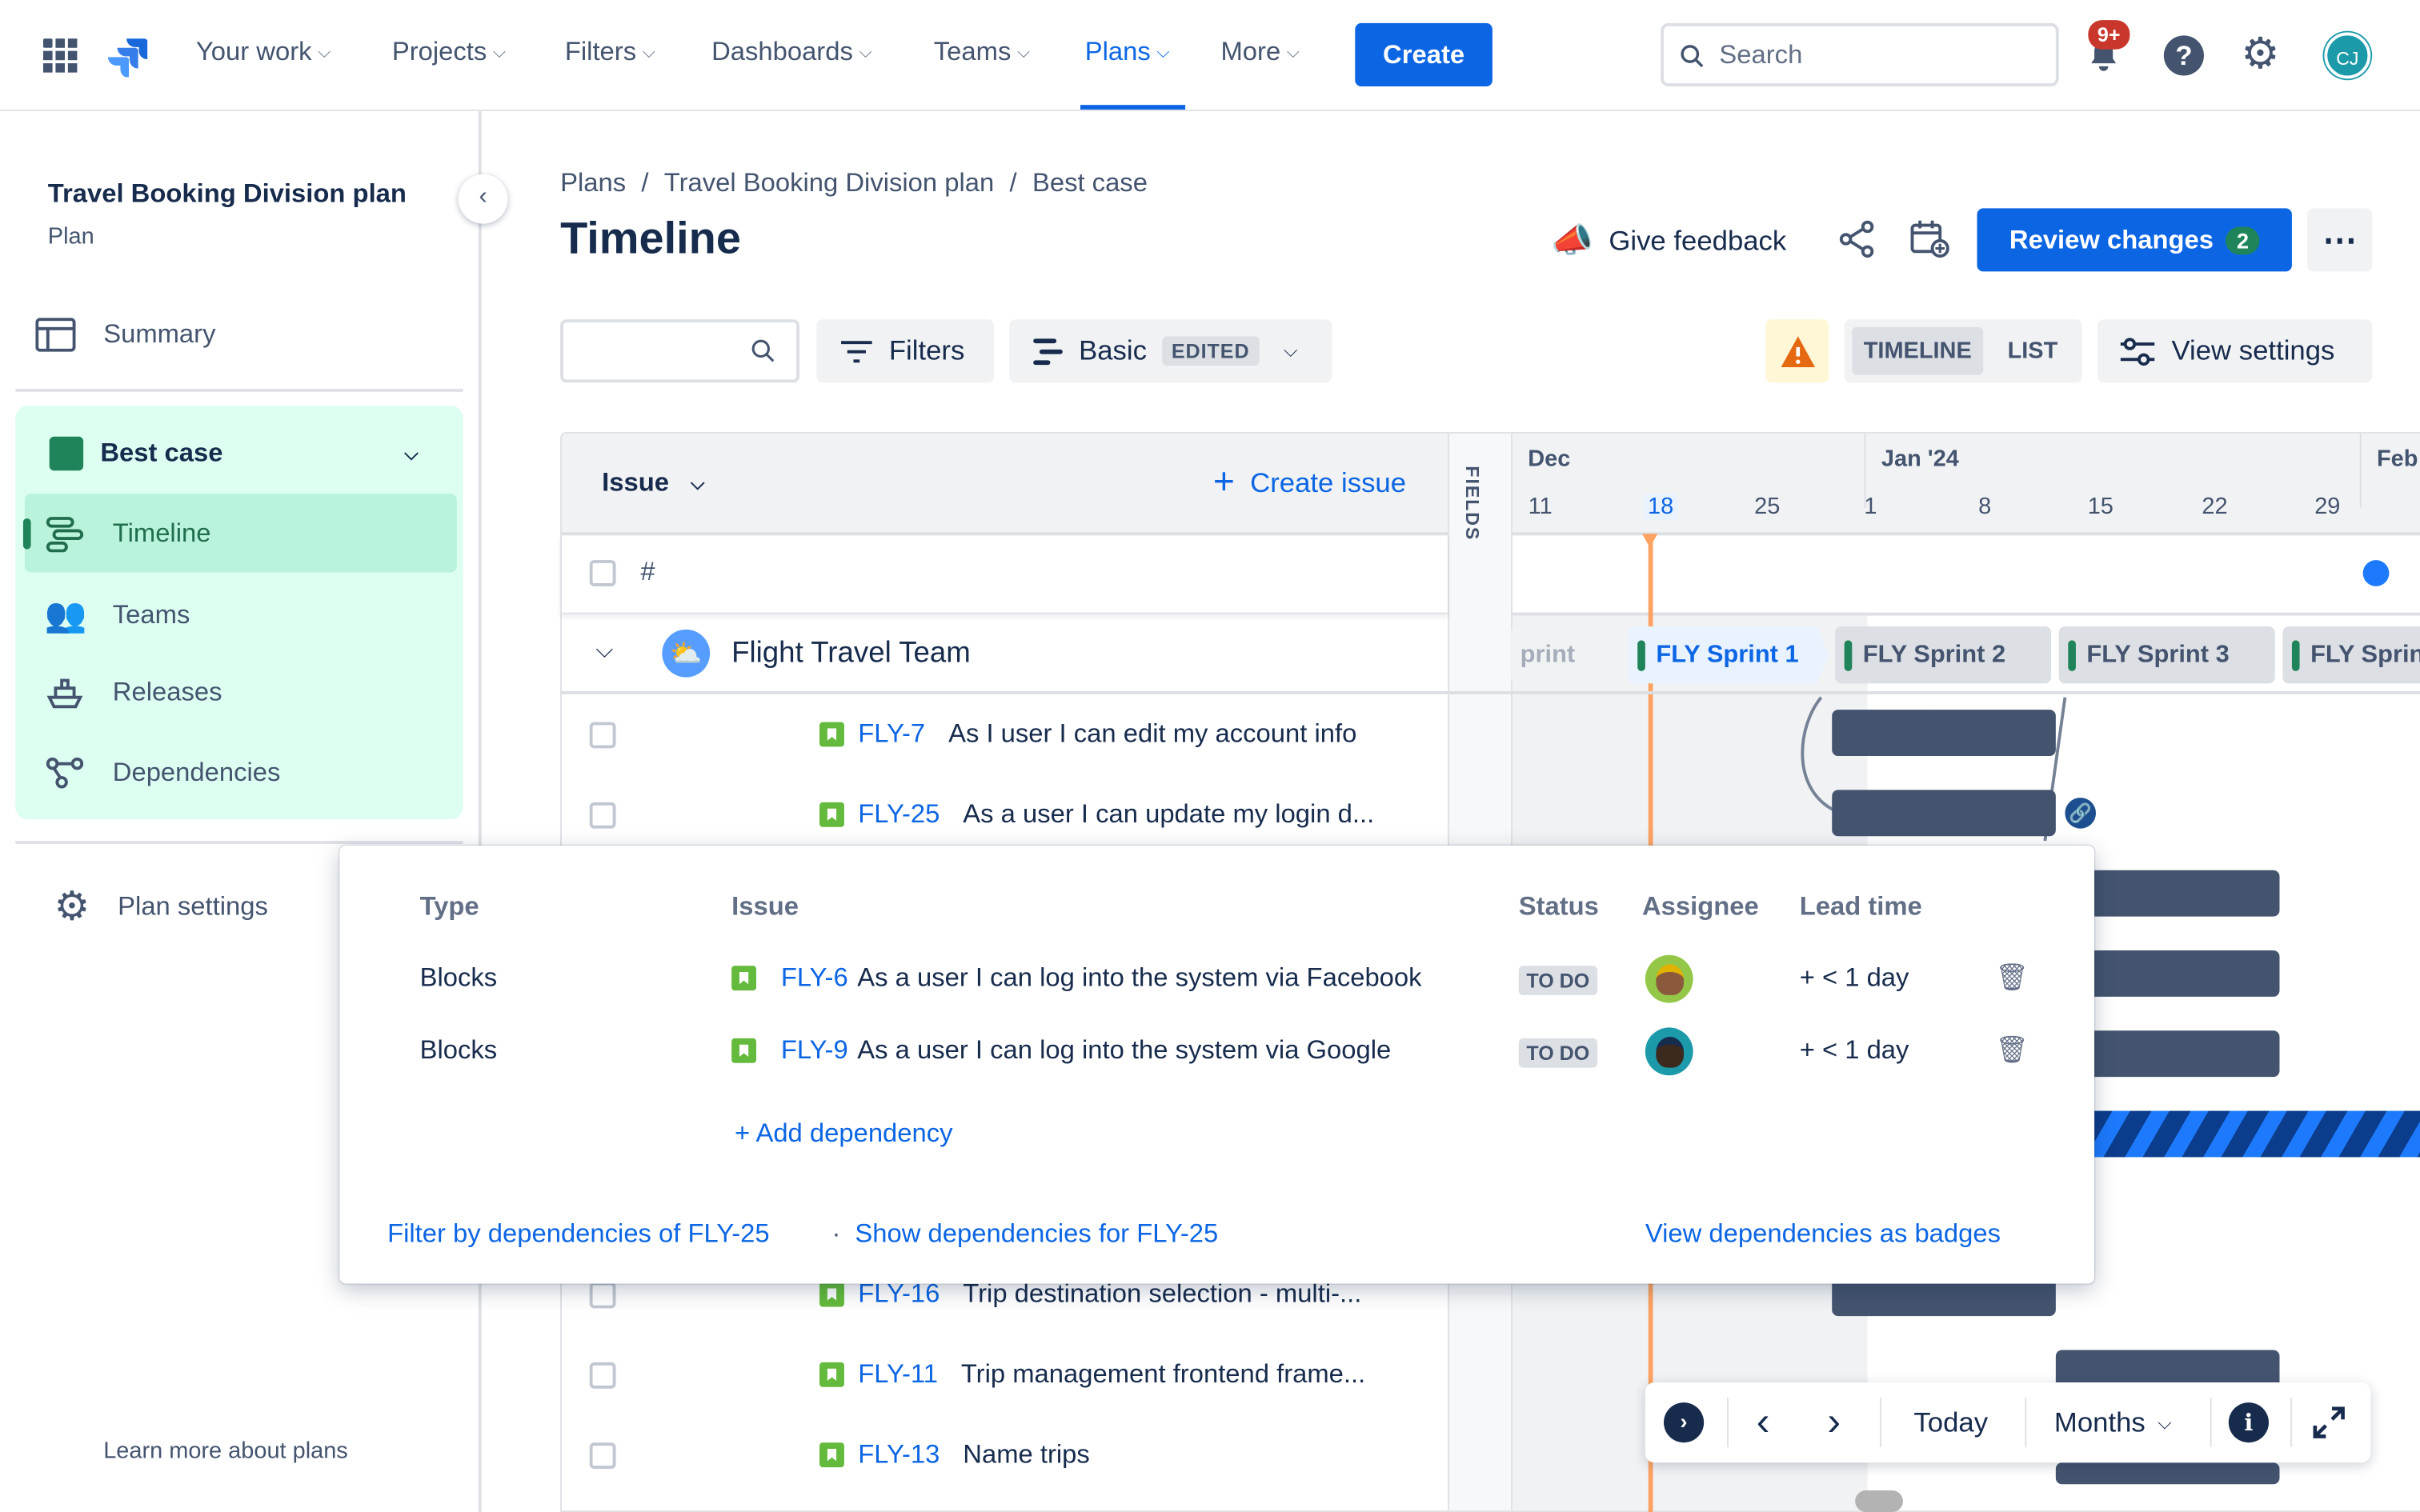  Describe the element at coordinates (593, 183) in the screenshot. I see `breadcrumb-plans: Plans` at that location.